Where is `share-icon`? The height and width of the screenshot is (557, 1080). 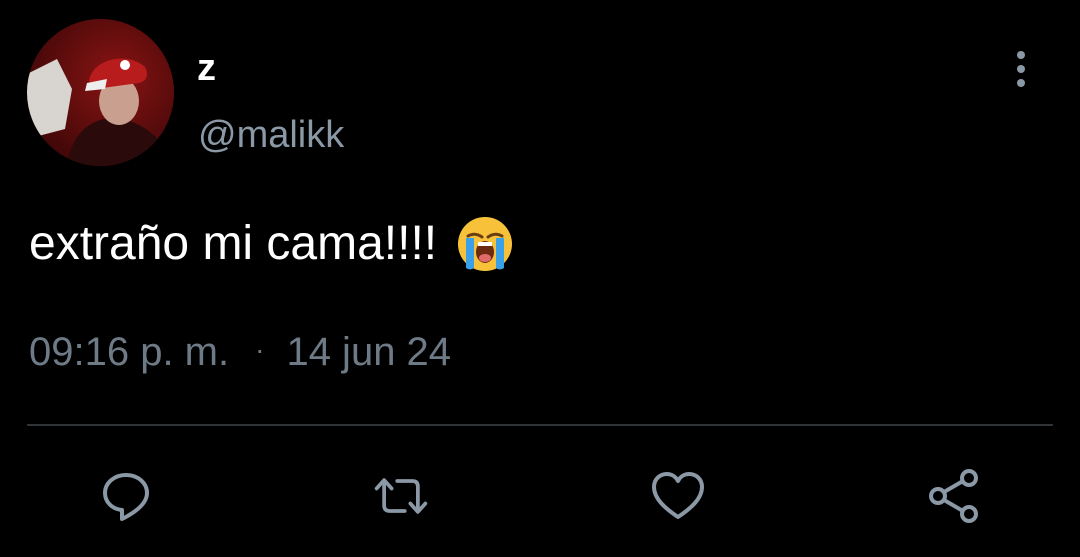 share-icon is located at coordinates (953, 496).